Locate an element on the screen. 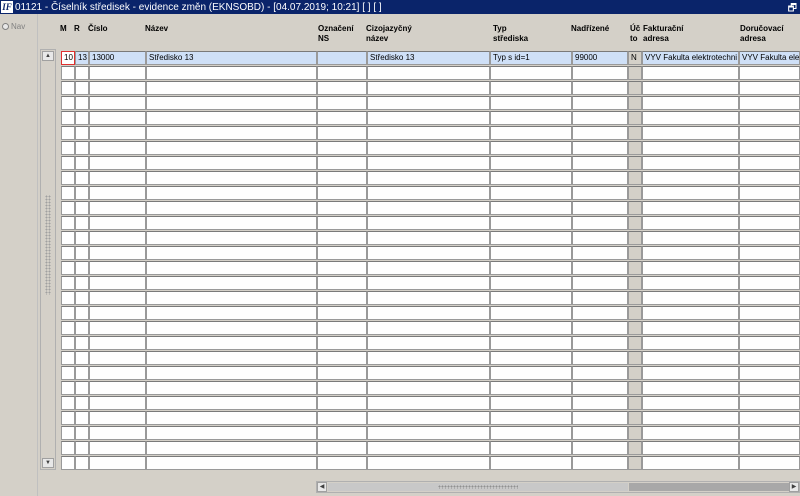 The image size is (800, 496). col-header-m: M is located at coordinates (63, 29).